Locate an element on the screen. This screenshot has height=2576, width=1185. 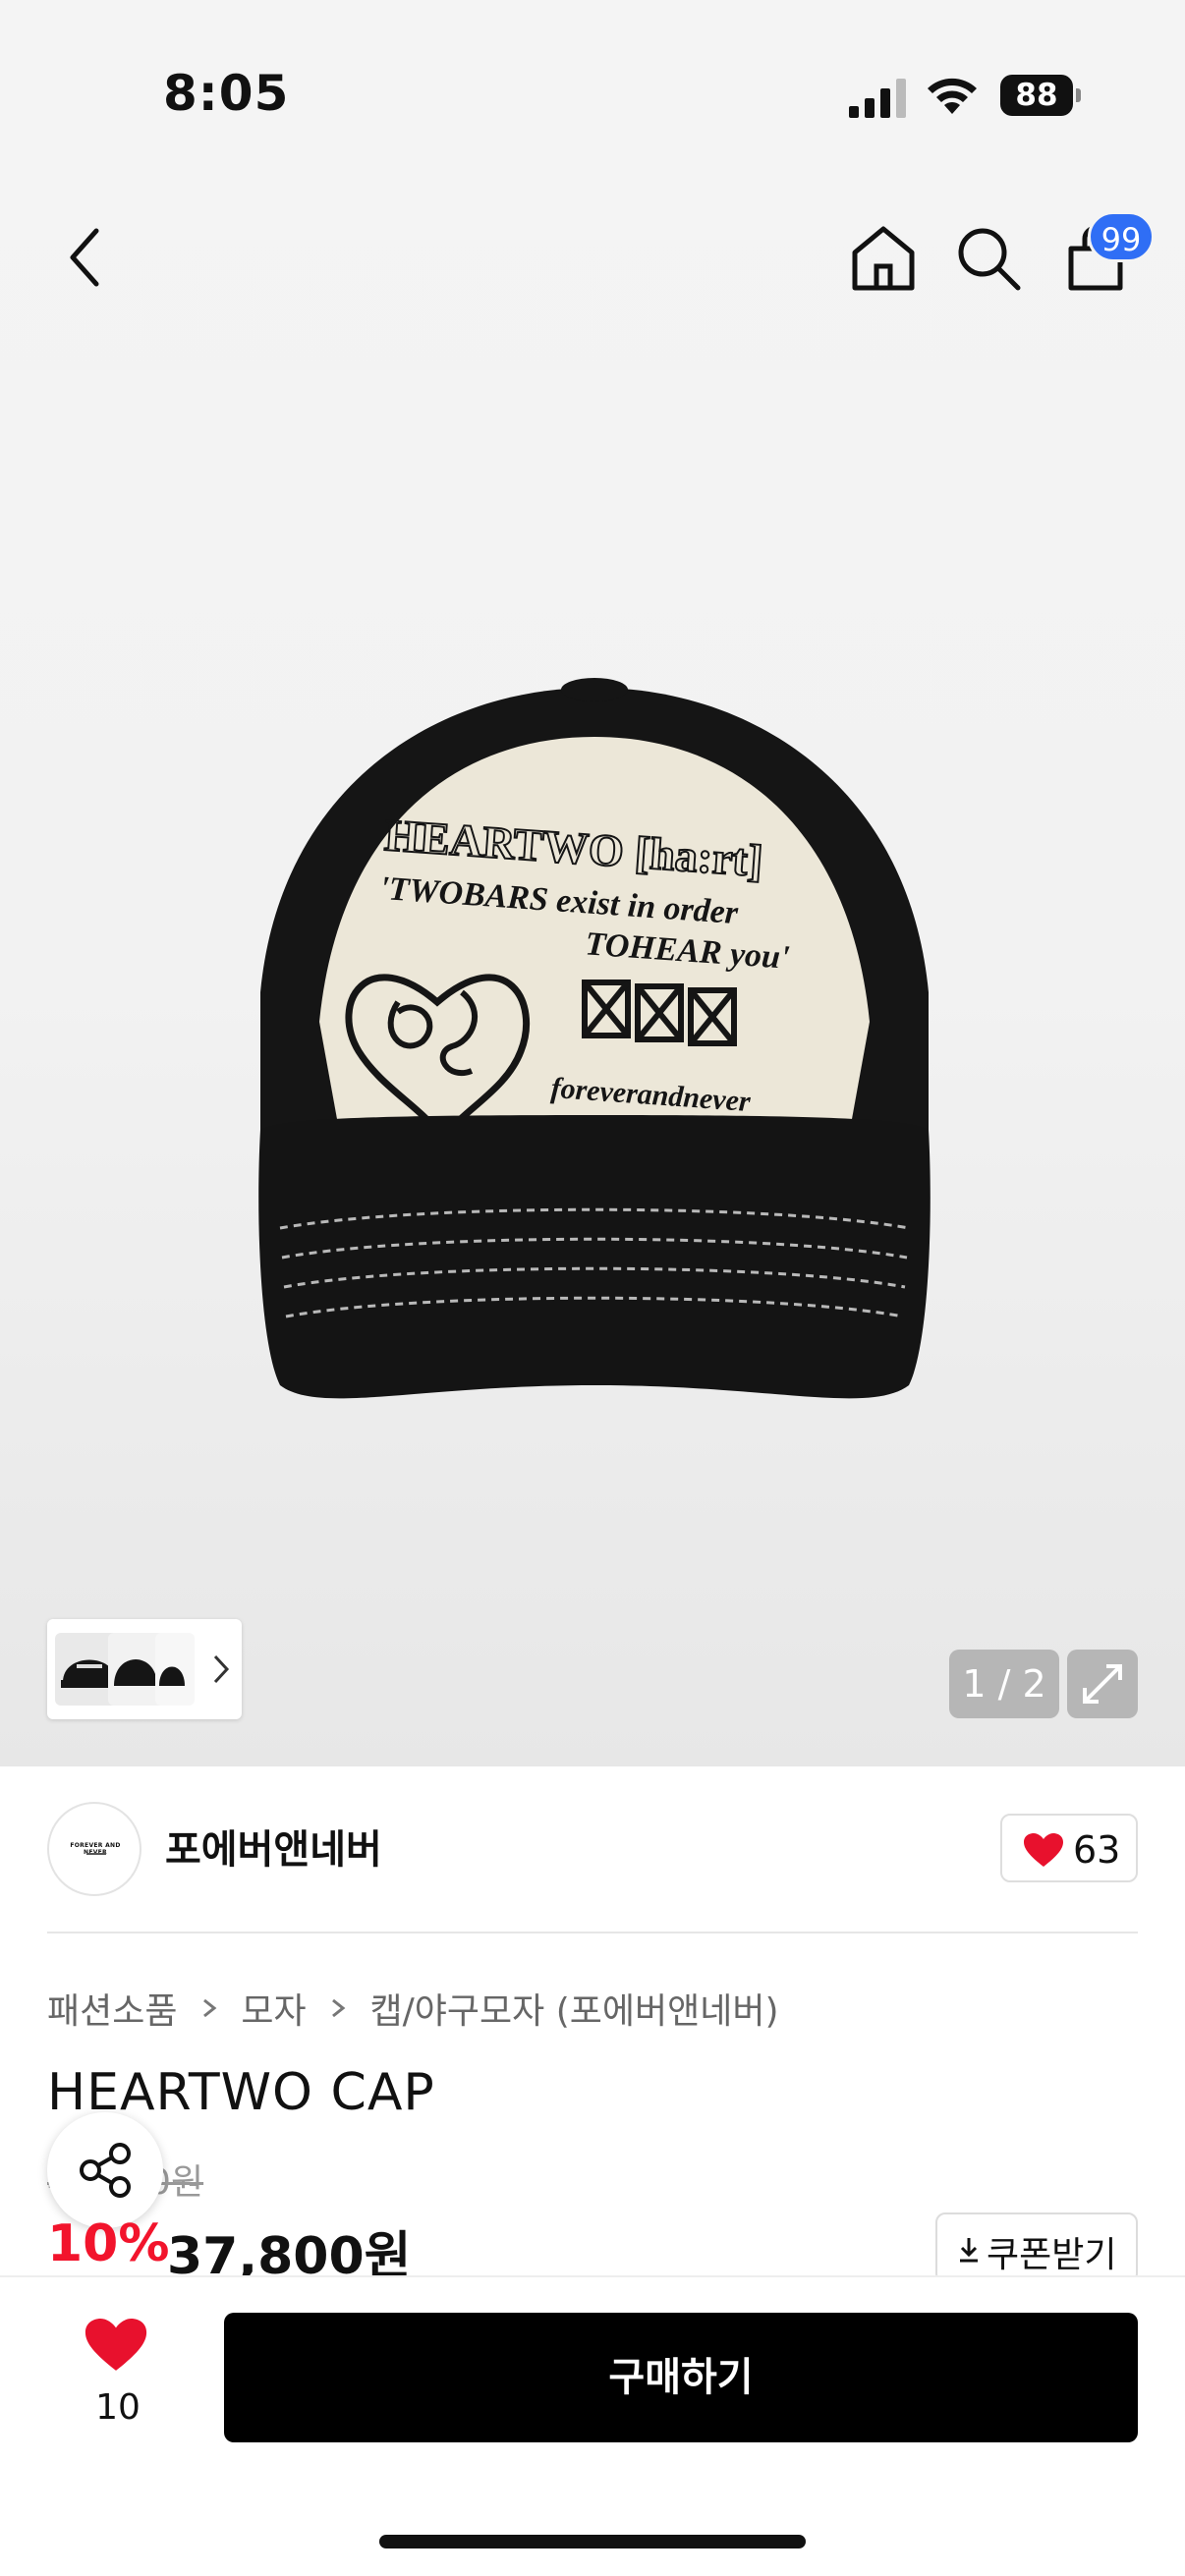
brand-like-button: 63 is located at coordinates (1069, 1848).